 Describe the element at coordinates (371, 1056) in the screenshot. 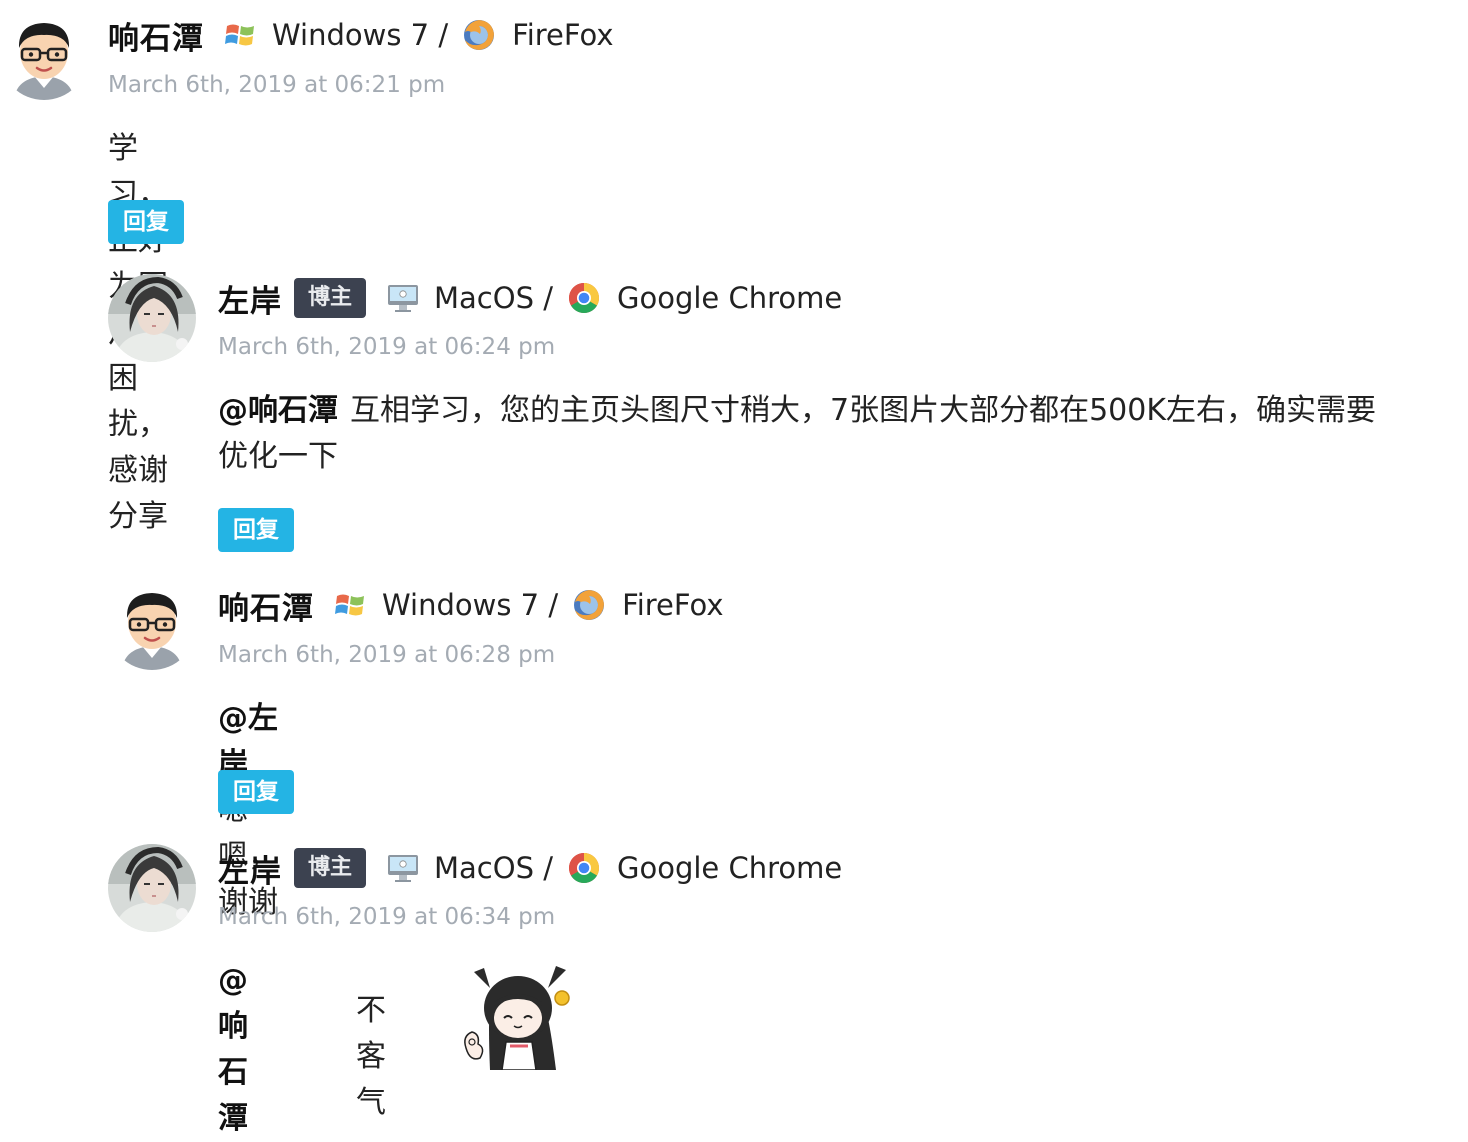

I see `comment-body: 不客气` at that location.